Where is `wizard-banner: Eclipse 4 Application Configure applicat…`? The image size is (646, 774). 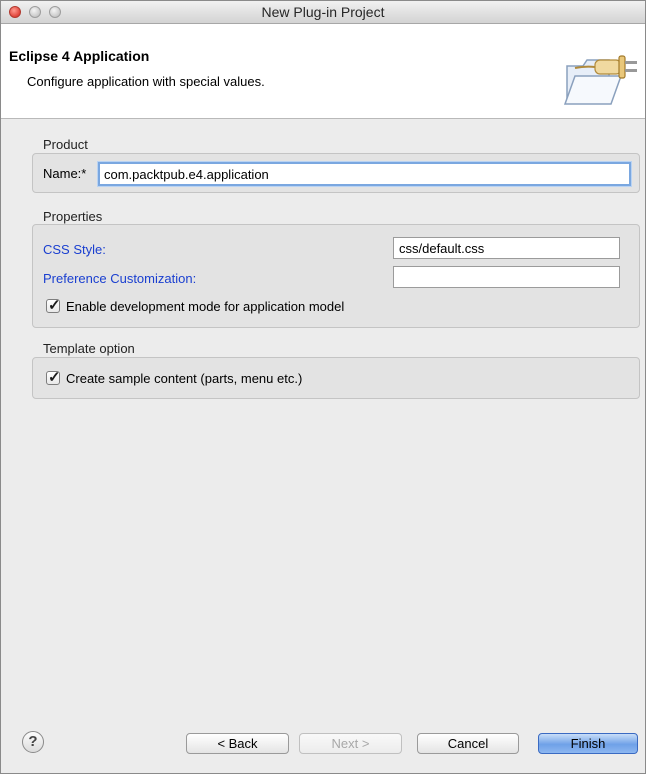 wizard-banner: Eclipse 4 Application Configure applicat… is located at coordinates (323, 71).